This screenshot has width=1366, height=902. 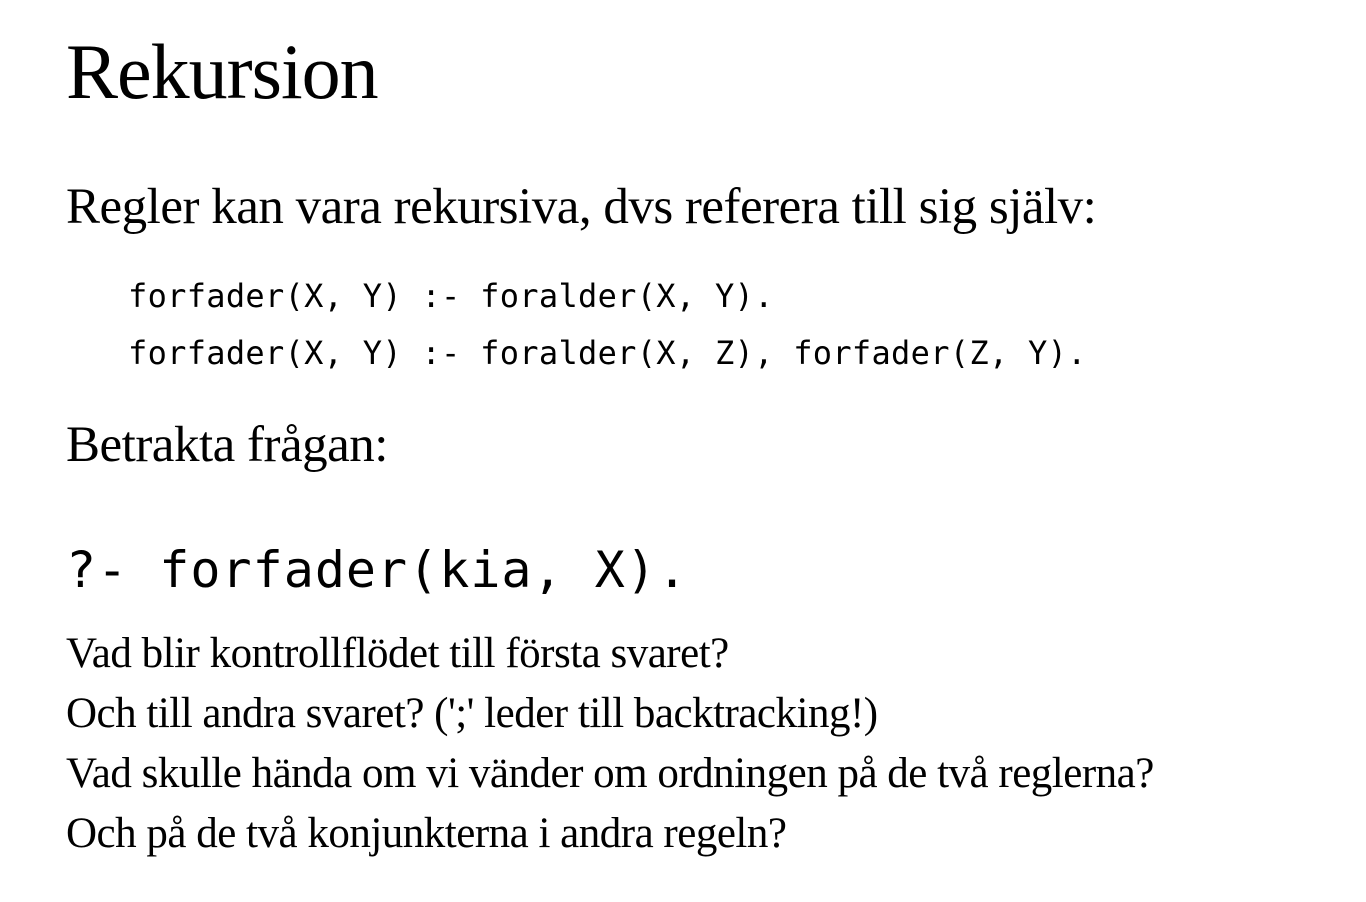 I want to click on code-line-base-rule: forfader(X, Y) :- foralder(X, Y)., so click(x=451, y=296).